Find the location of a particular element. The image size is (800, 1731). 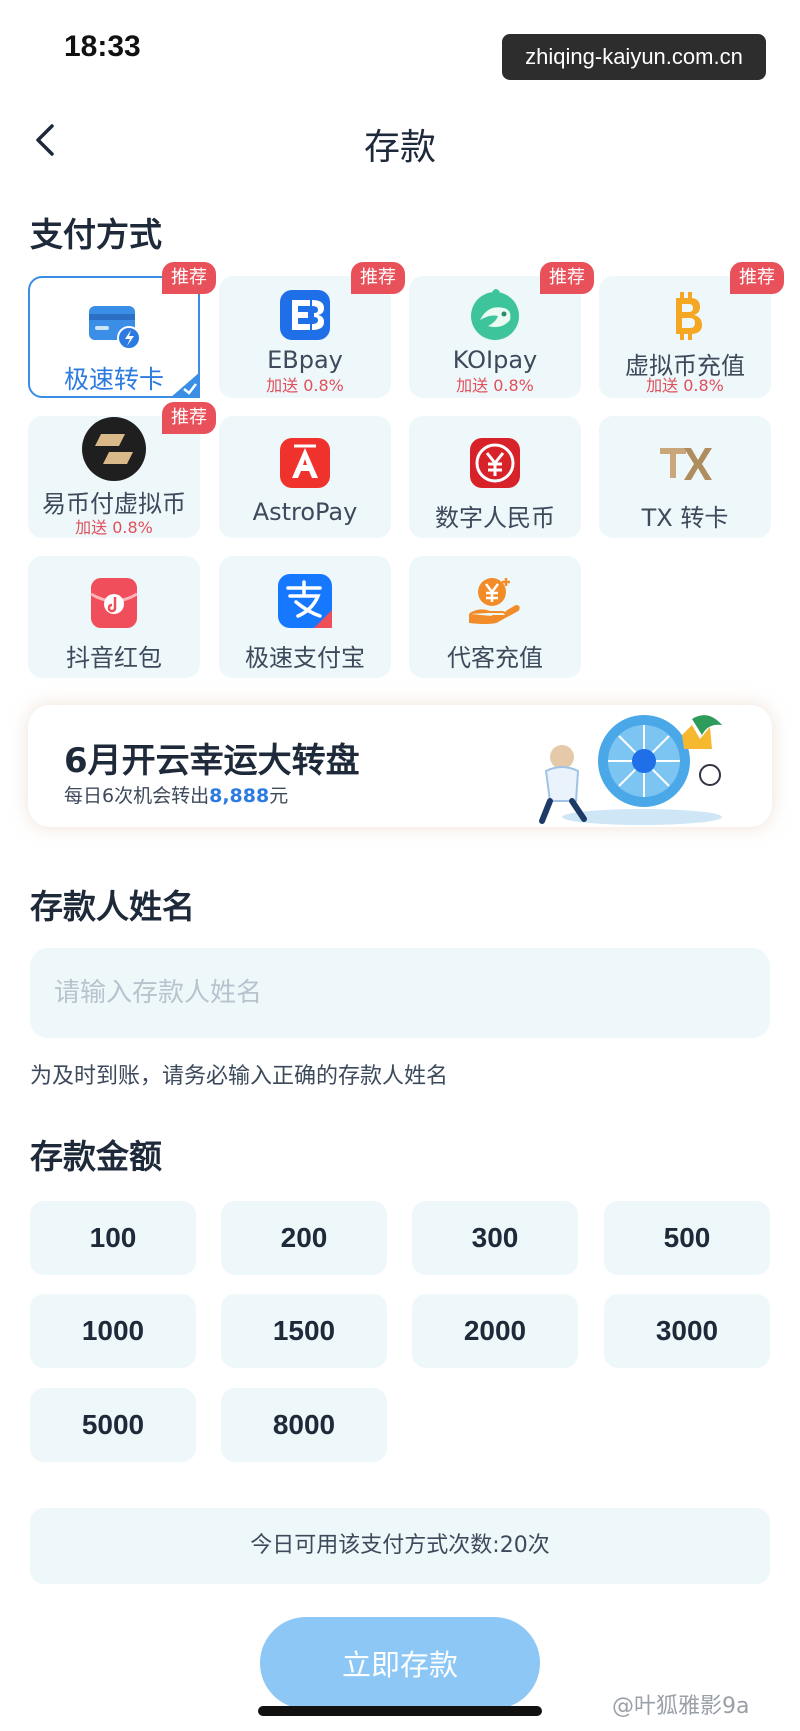

digital-rmb-icon is located at coordinates (495, 463).